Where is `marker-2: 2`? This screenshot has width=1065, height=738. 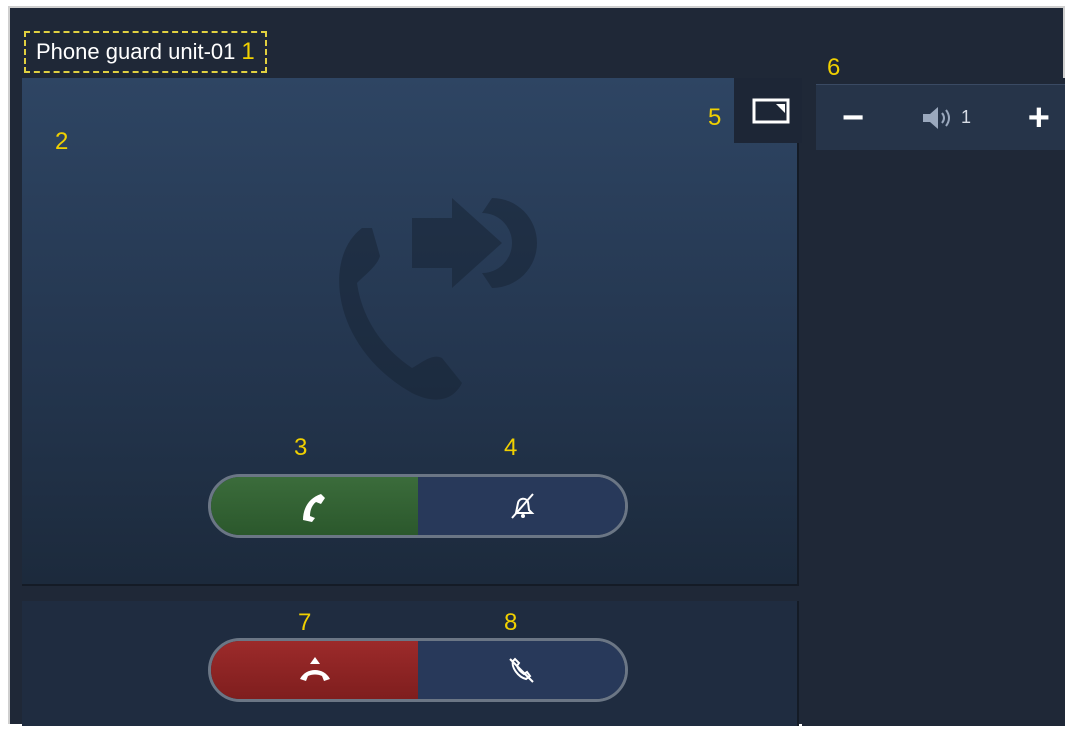
marker-2: 2 is located at coordinates (62, 141).